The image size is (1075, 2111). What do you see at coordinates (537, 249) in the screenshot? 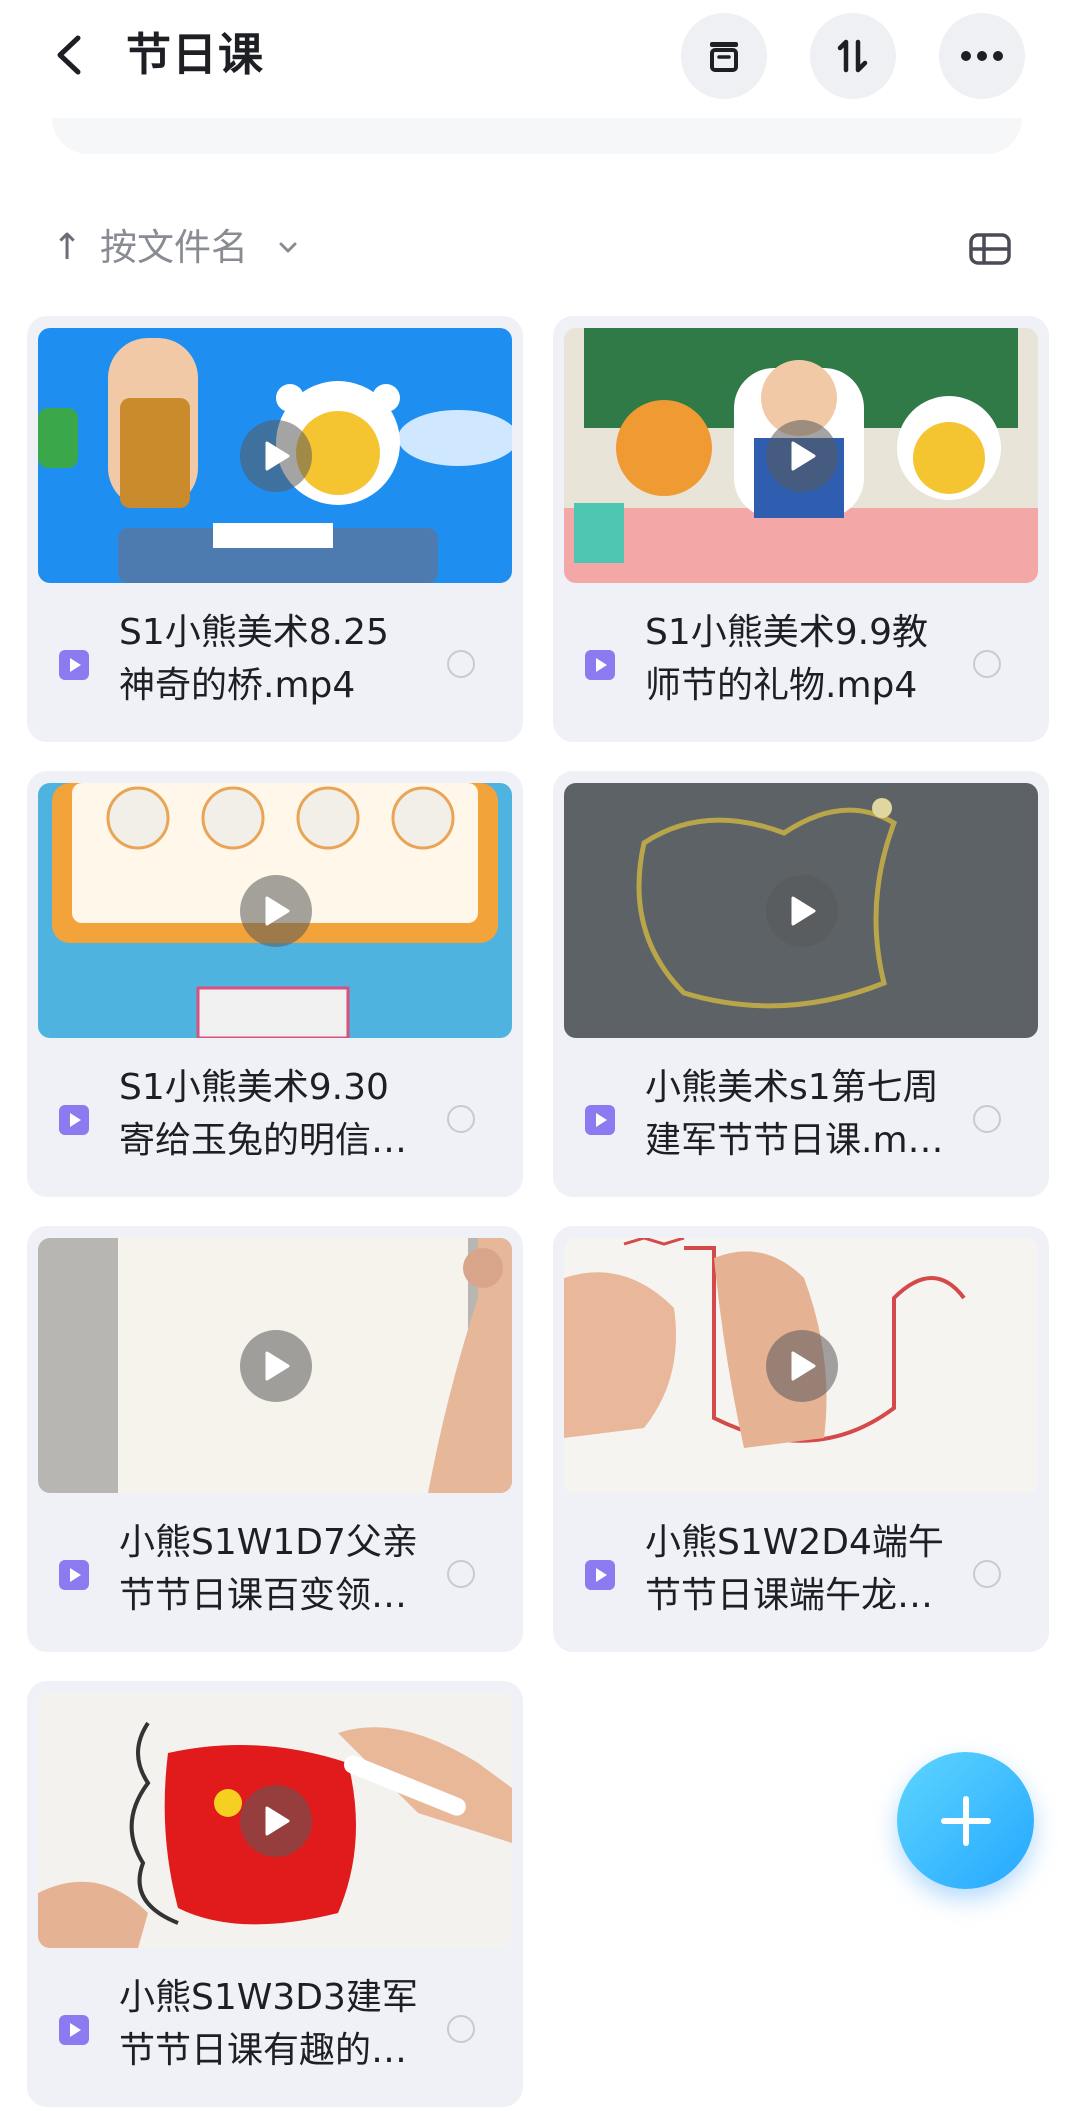
I see `sort-bar: ↑ 按文件名` at bounding box center [537, 249].